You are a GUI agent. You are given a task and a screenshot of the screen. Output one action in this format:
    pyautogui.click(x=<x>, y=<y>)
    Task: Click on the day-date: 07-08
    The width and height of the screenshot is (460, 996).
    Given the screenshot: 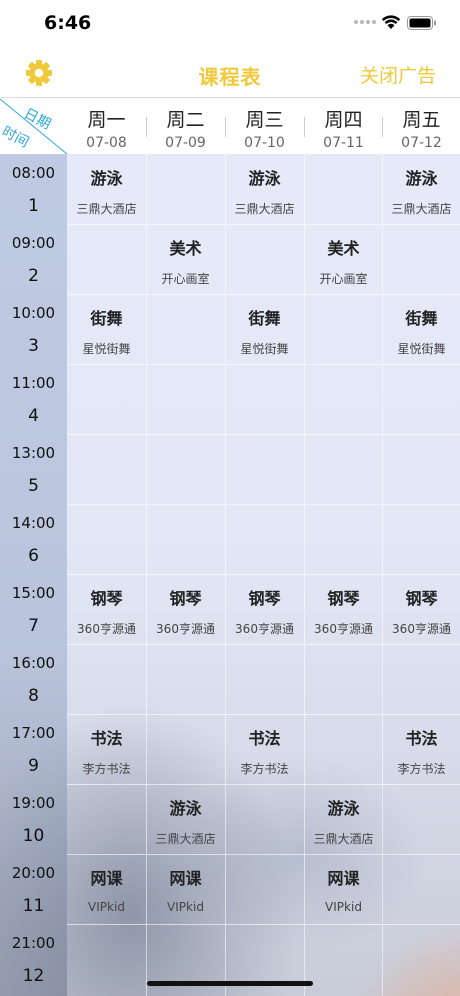 What is the action you would take?
    pyautogui.click(x=106, y=143)
    